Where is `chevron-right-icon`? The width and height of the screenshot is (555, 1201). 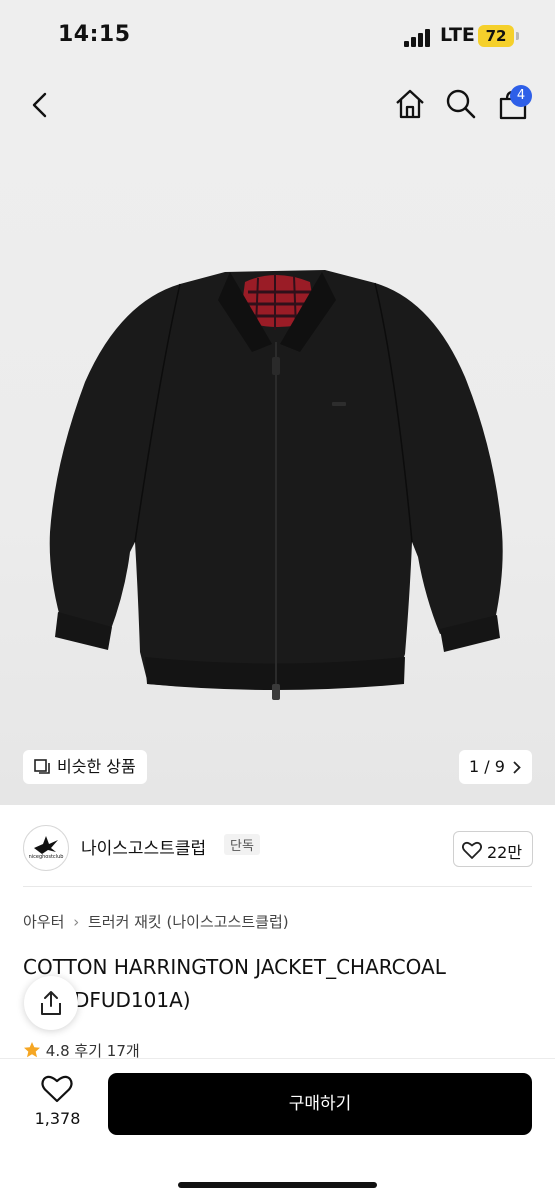 chevron-right-icon is located at coordinates (517, 767).